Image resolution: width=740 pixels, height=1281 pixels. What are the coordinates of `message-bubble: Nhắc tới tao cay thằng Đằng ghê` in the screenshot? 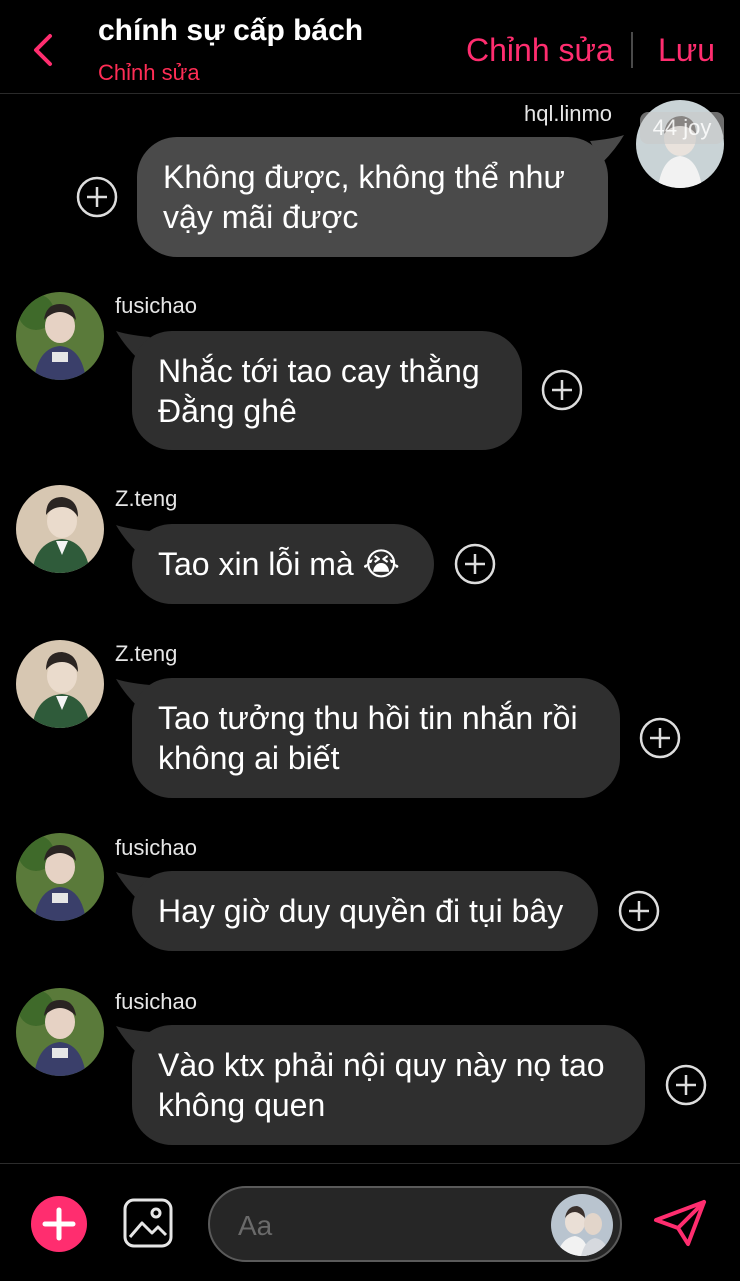 It's located at (327, 390).